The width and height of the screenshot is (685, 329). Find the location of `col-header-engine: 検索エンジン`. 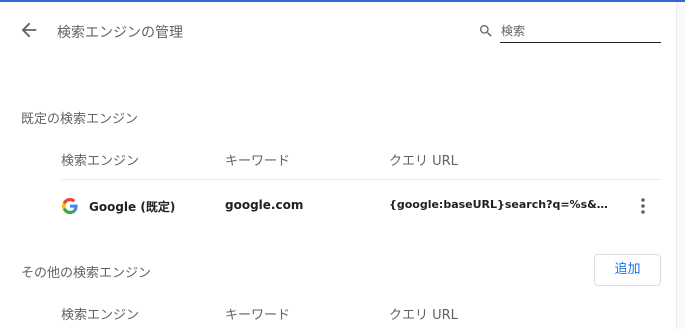

col-header-engine: 検索エンジン is located at coordinates (100, 161).